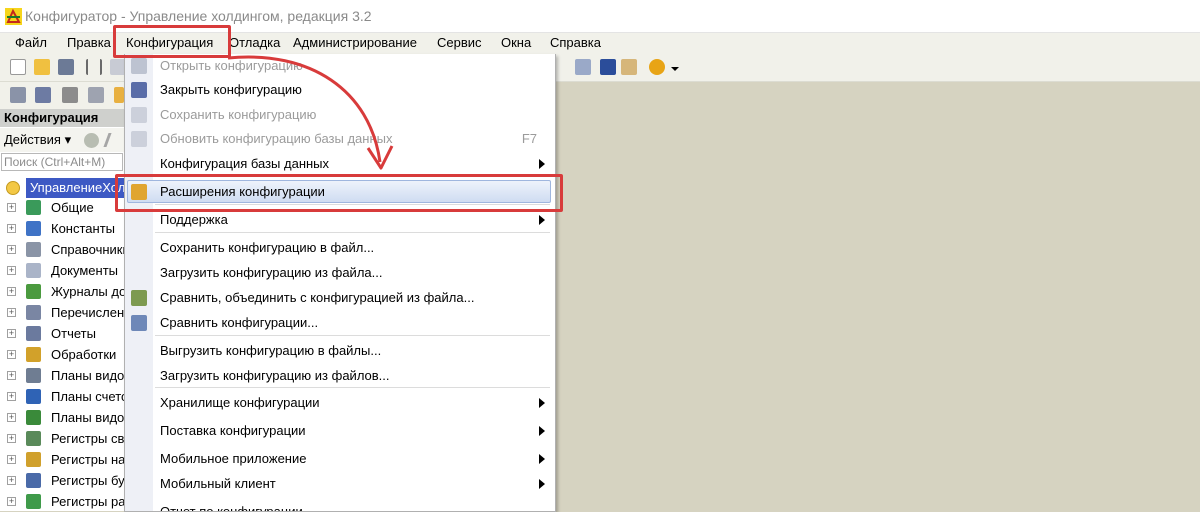 The width and height of the screenshot is (1200, 512). What do you see at coordinates (31, 42) in the screenshot?
I see `menu-file: Файл` at bounding box center [31, 42].